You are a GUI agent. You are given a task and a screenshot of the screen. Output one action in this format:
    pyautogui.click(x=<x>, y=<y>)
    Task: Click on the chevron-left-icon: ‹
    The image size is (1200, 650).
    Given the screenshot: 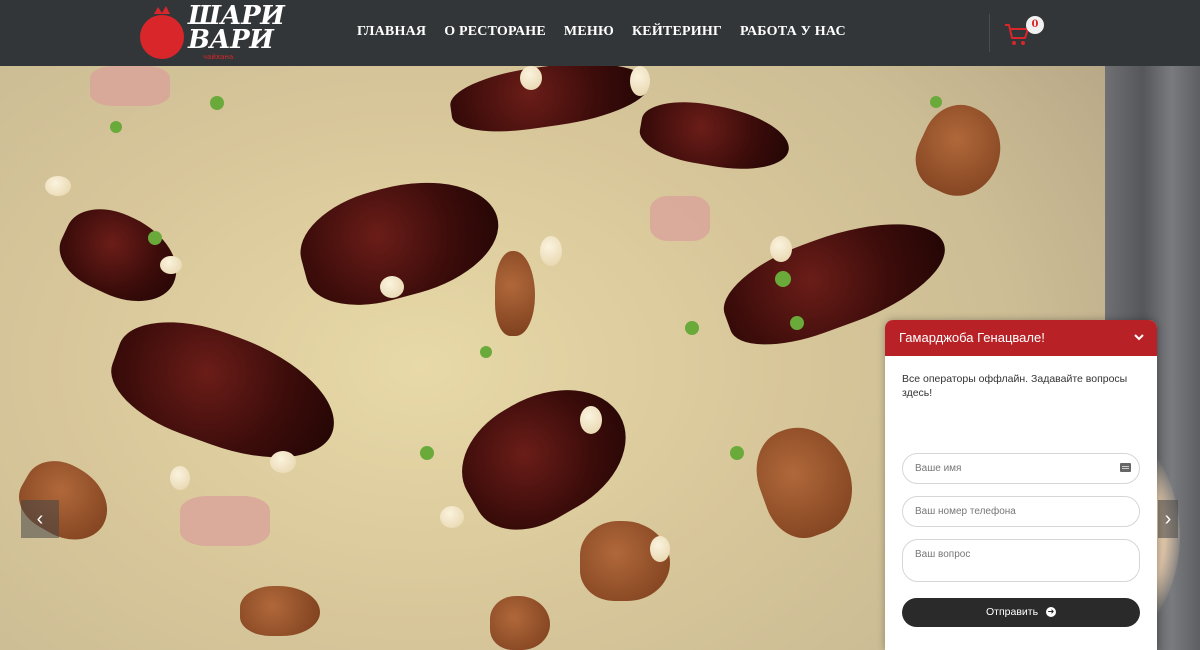 What is the action you would take?
    pyautogui.click(x=40, y=519)
    